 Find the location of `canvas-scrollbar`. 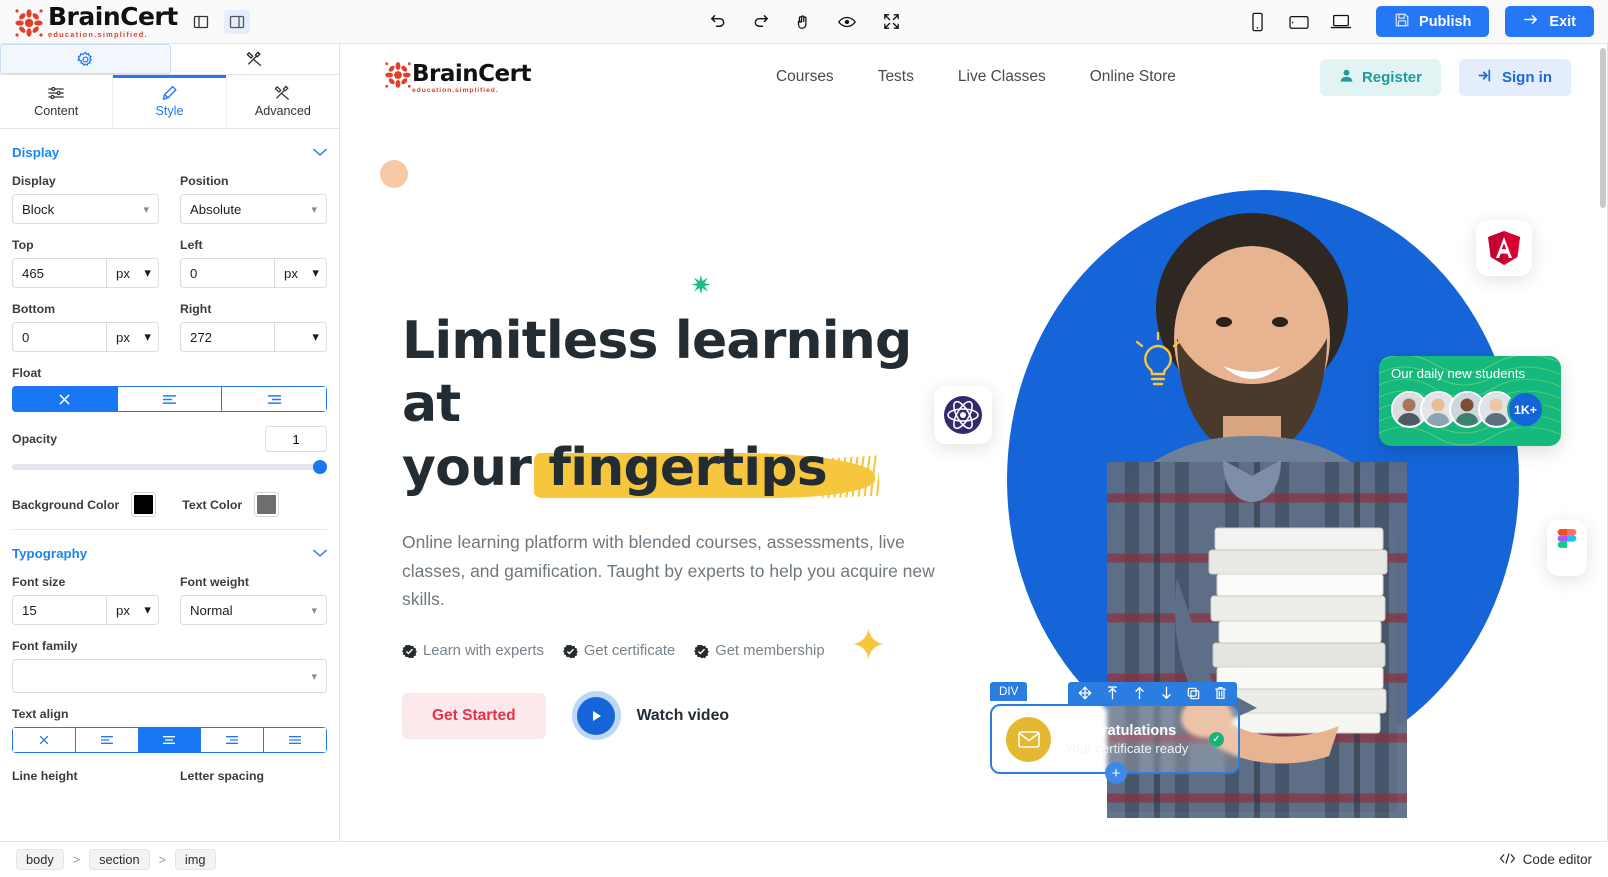

canvas-scrollbar is located at coordinates (1603, 442).